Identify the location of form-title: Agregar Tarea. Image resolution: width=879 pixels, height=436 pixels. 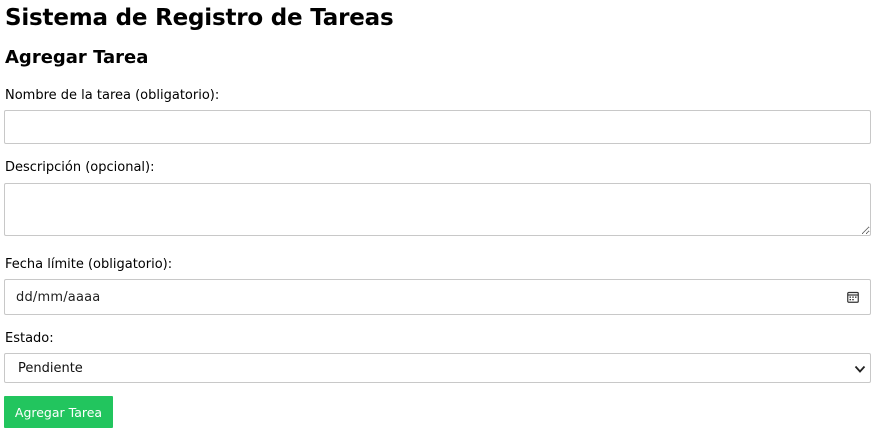
(77, 57).